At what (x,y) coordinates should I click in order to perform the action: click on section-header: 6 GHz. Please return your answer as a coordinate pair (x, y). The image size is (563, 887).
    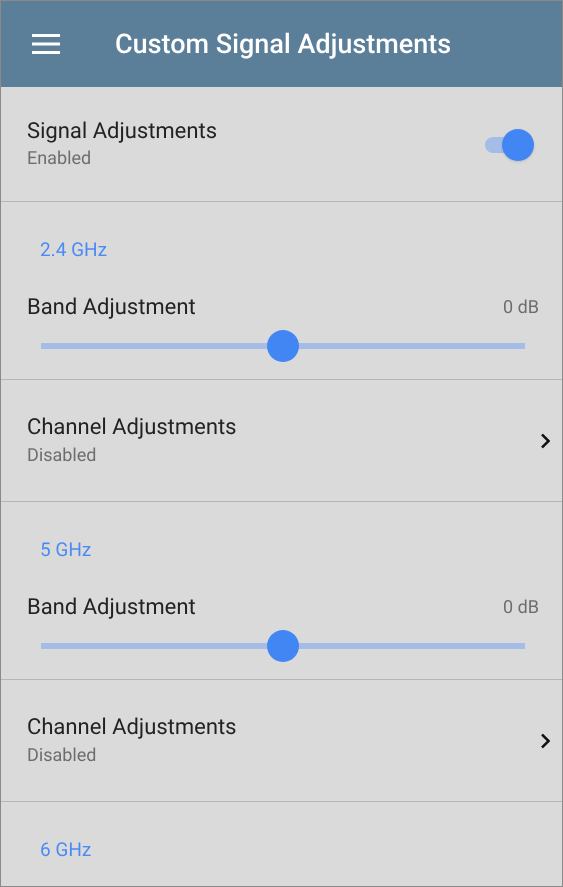
    Looking at the image, I should click on (66, 850).